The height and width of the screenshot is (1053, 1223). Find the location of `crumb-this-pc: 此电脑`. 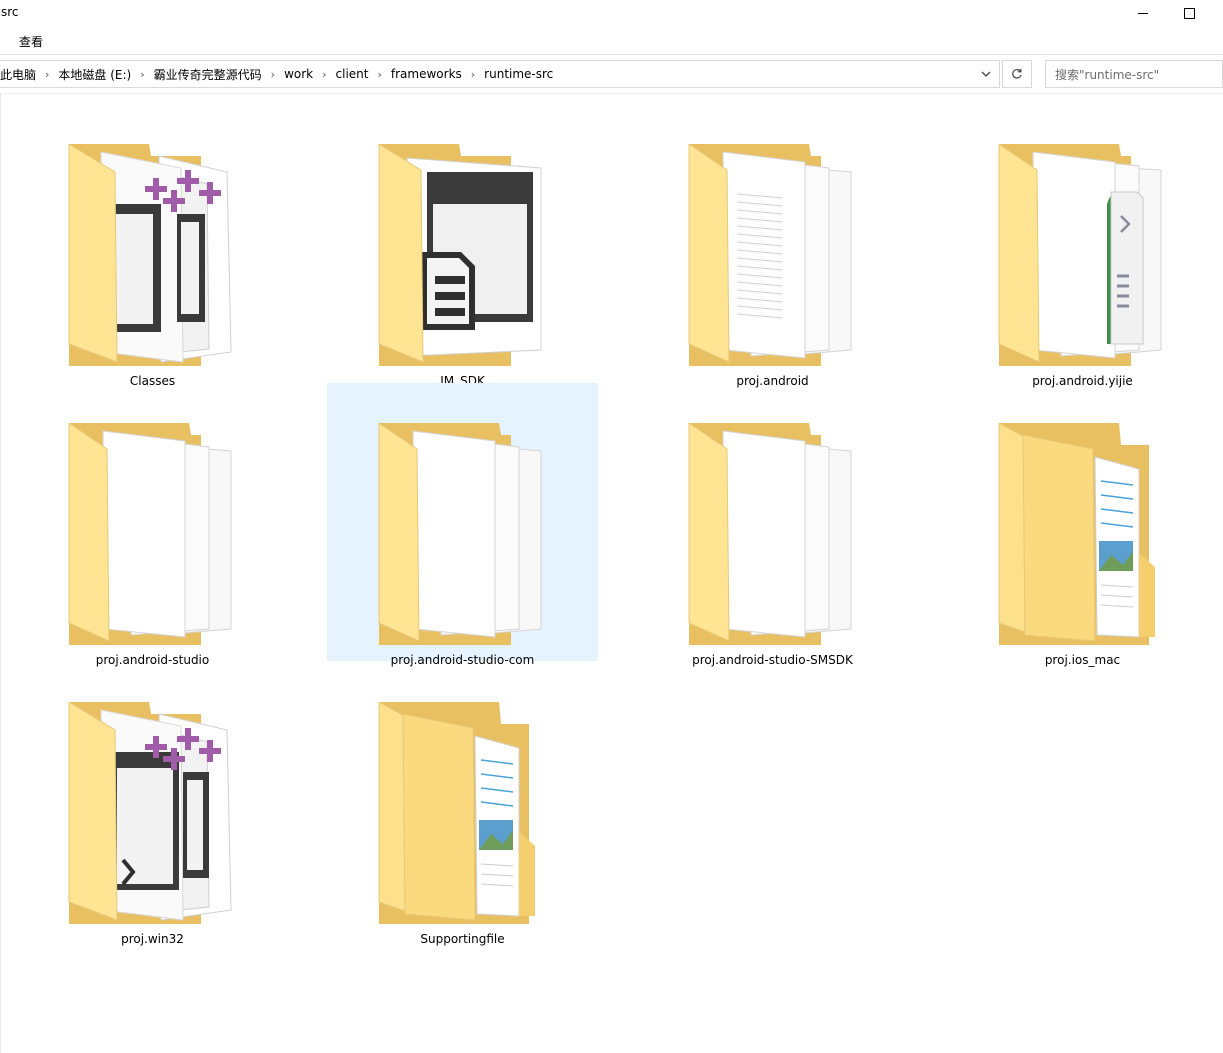

crumb-this-pc: 此电脑 is located at coordinates (20, 74).